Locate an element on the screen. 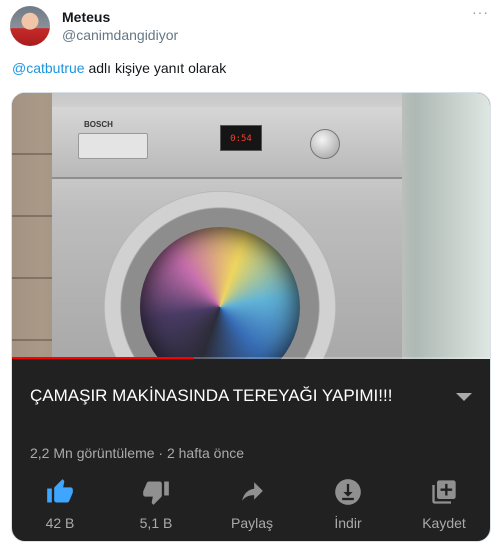 This screenshot has height=552, width=501. video-meta: 2,2 Mn görüntüleme · 2 hafta önce is located at coordinates (137, 453).